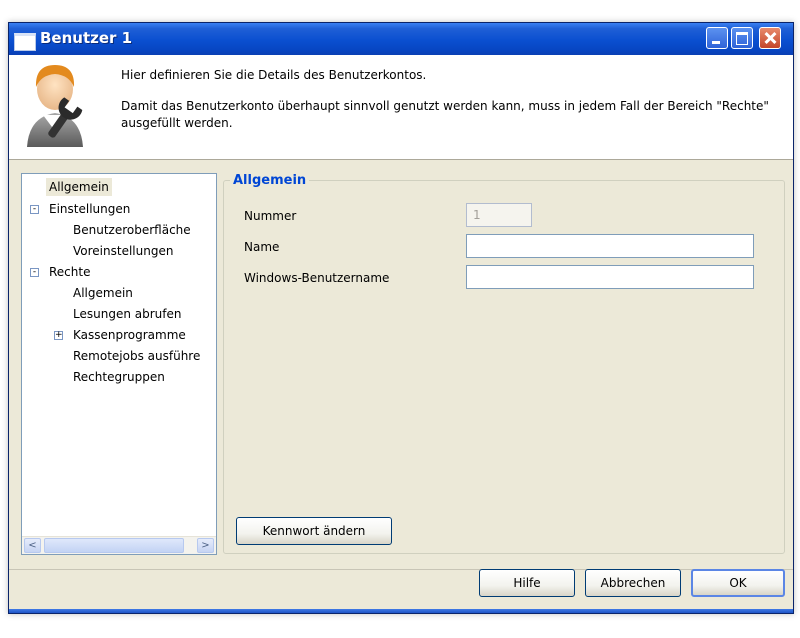 The height and width of the screenshot is (638, 800). I want to click on name-label: Name, so click(262, 247).